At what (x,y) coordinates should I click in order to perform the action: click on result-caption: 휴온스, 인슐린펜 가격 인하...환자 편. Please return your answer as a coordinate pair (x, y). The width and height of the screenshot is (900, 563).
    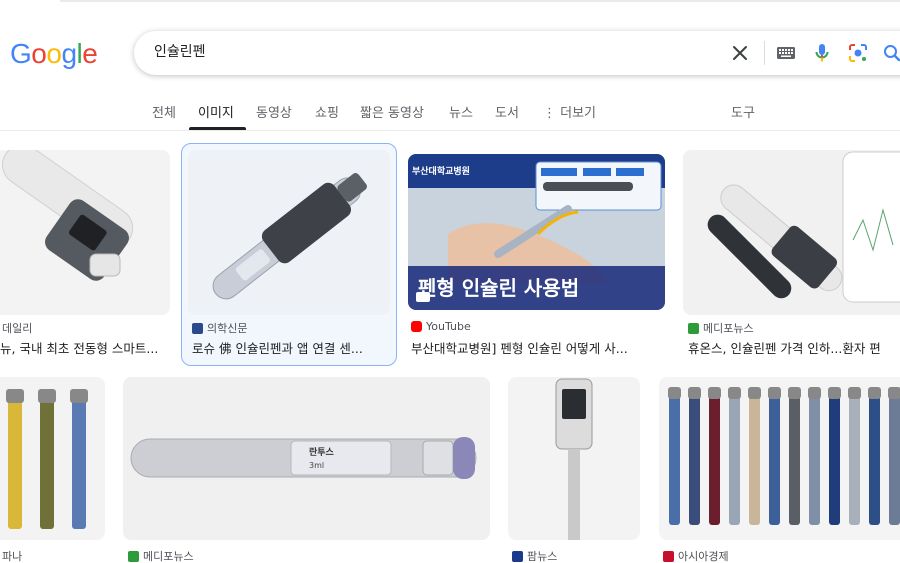
    Looking at the image, I should click on (794, 347).